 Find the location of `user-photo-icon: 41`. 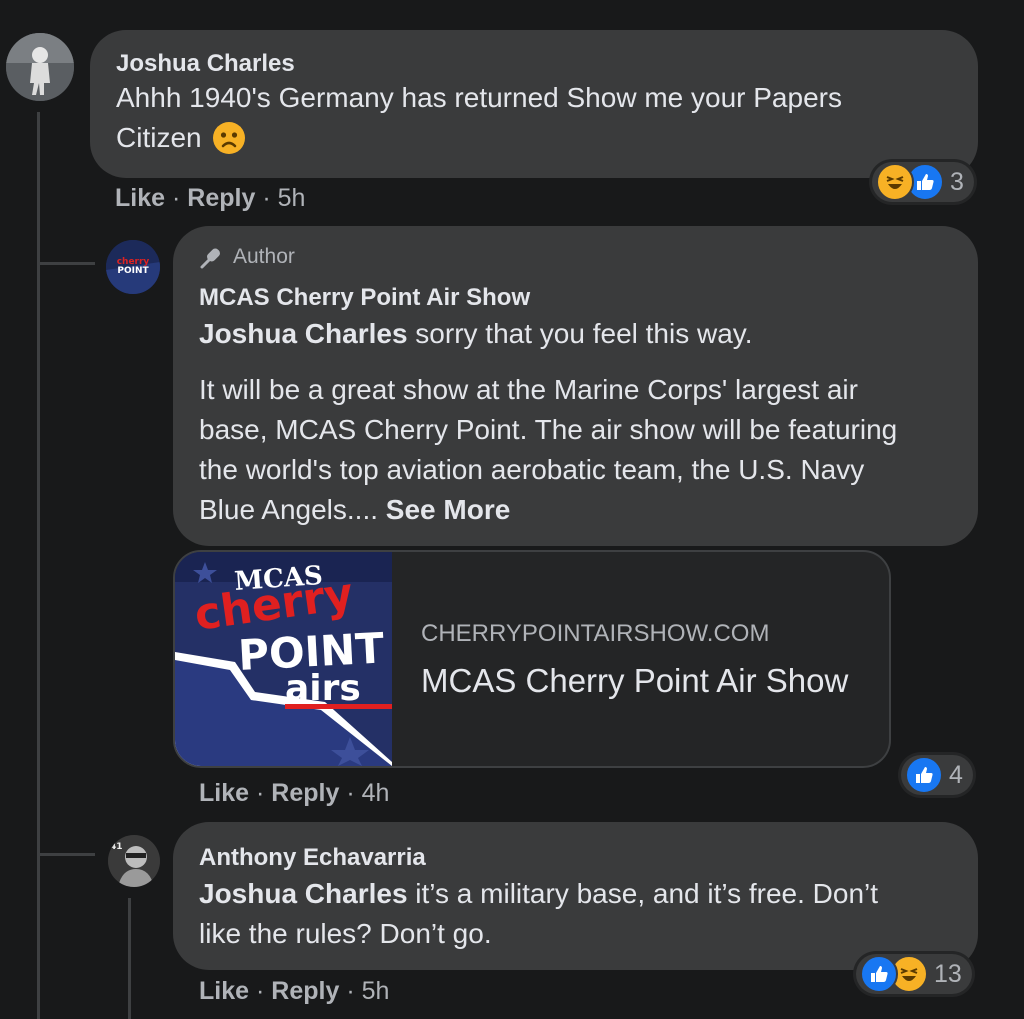

user-photo-icon: 41 is located at coordinates (134, 861).